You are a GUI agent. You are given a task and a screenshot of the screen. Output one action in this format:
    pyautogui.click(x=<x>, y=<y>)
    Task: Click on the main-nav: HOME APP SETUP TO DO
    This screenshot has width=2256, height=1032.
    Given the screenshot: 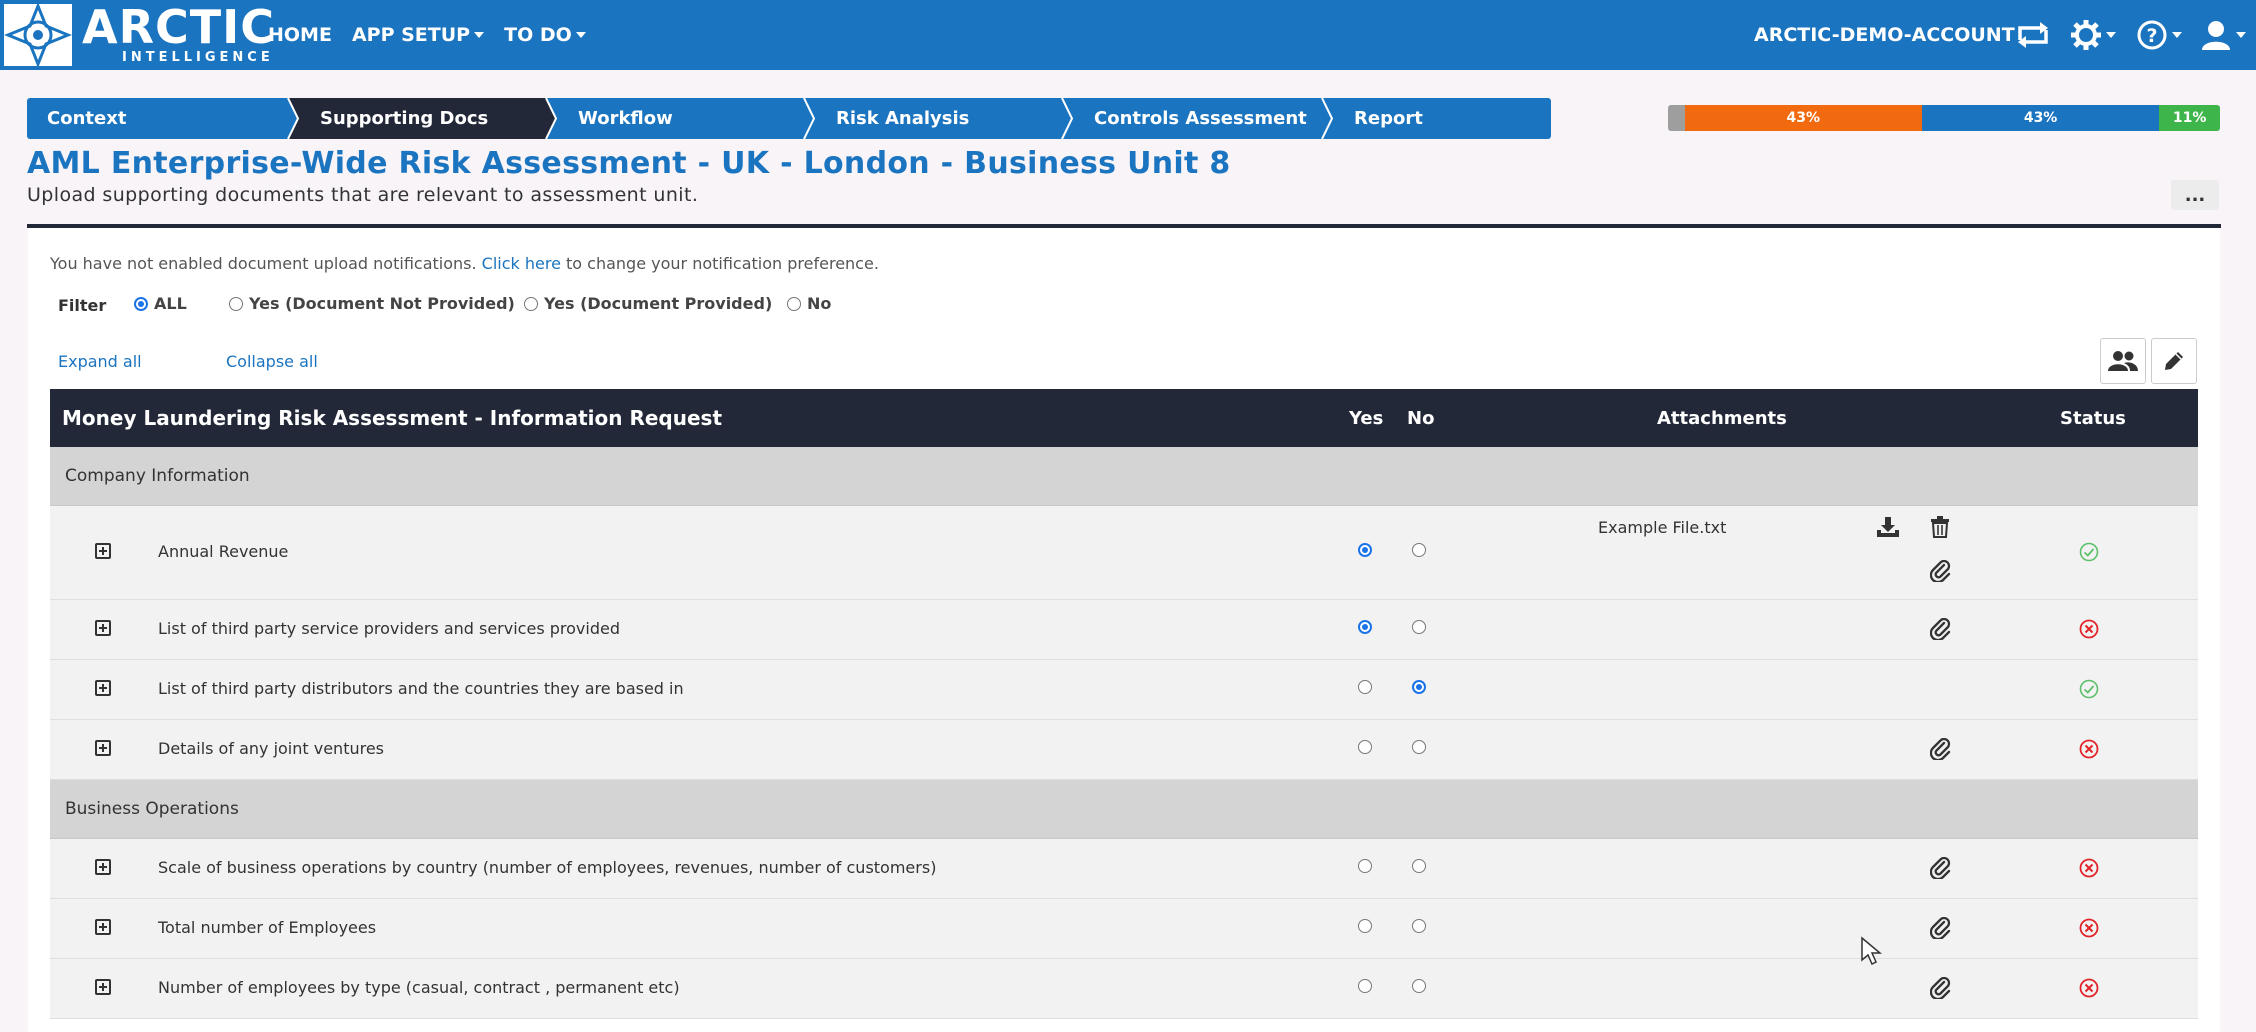 What is the action you would take?
    pyautogui.click(x=427, y=35)
    